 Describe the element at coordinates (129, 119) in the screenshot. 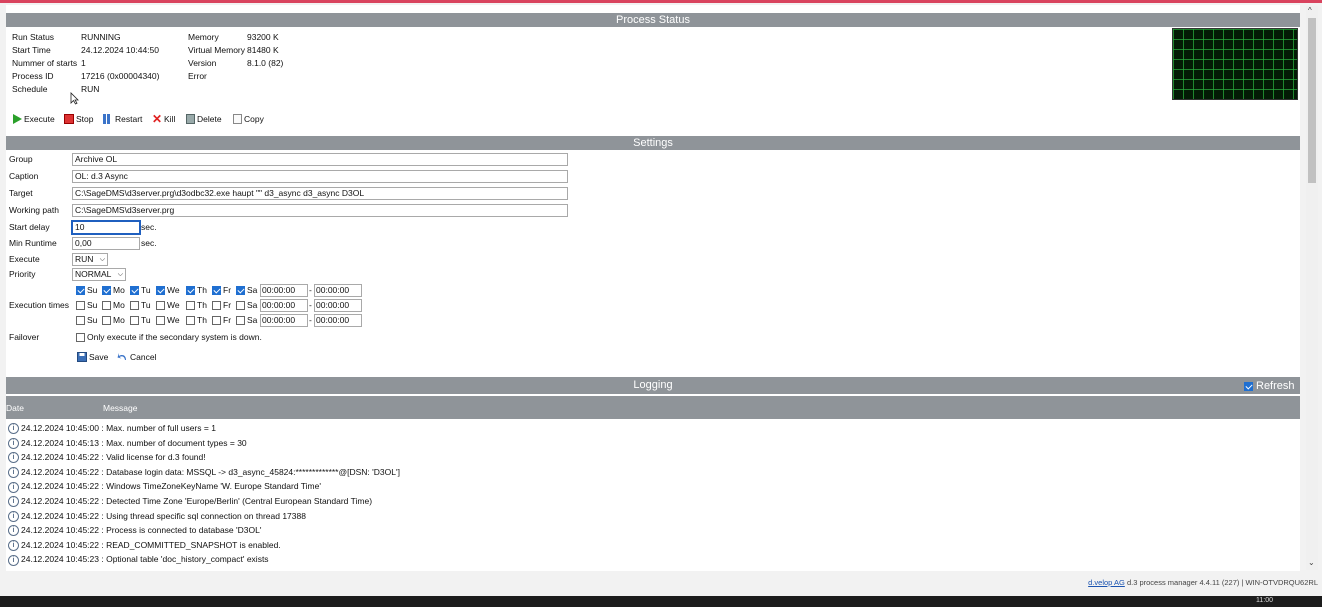

I see `restart-label: Restart` at that location.